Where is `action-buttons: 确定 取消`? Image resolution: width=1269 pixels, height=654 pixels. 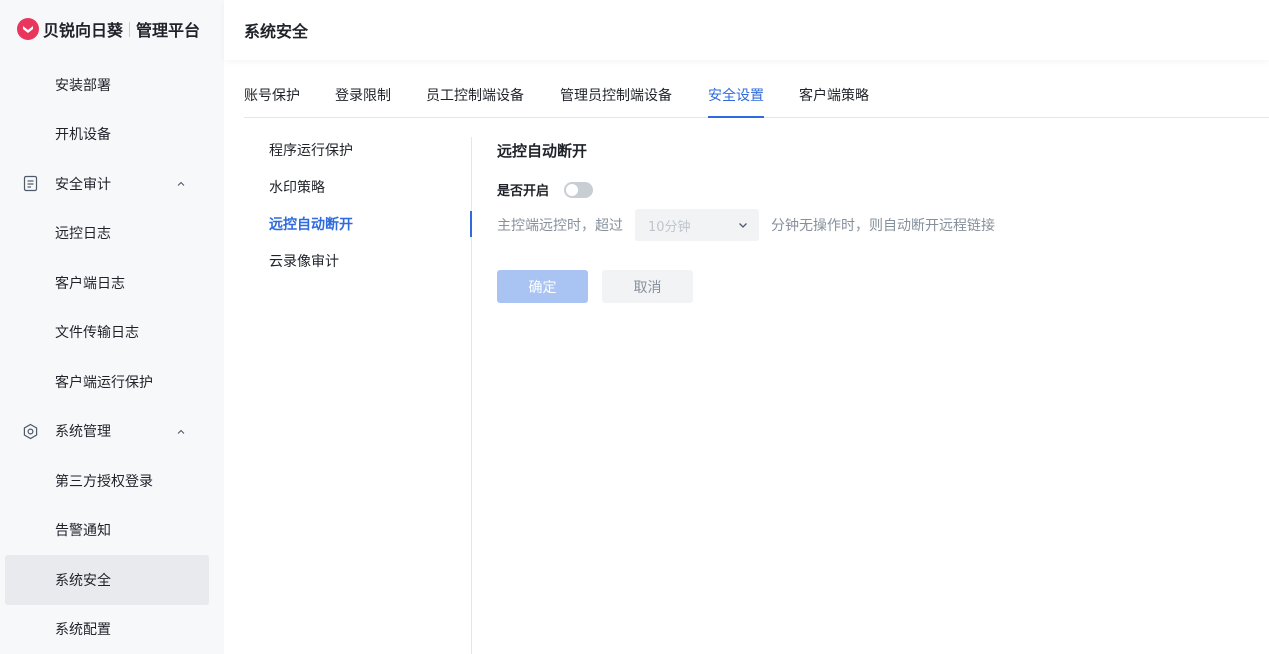
action-buttons: 确定 取消 is located at coordinates (595, 286).